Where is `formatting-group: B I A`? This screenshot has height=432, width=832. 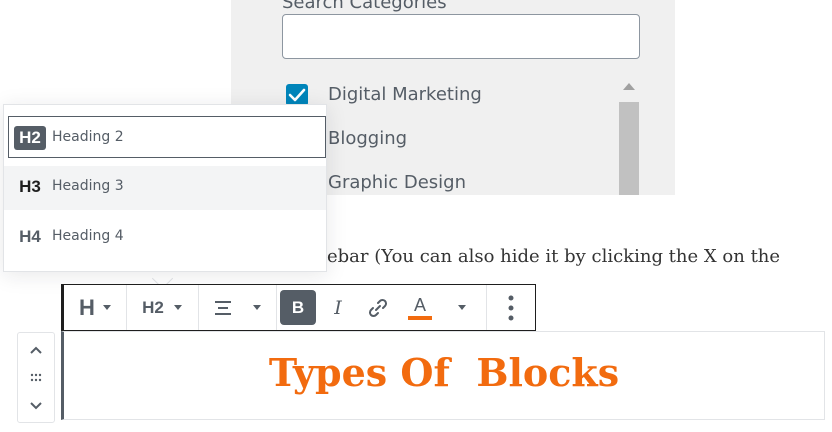 formatting-group: B I A is located at coordinates (381, 307).